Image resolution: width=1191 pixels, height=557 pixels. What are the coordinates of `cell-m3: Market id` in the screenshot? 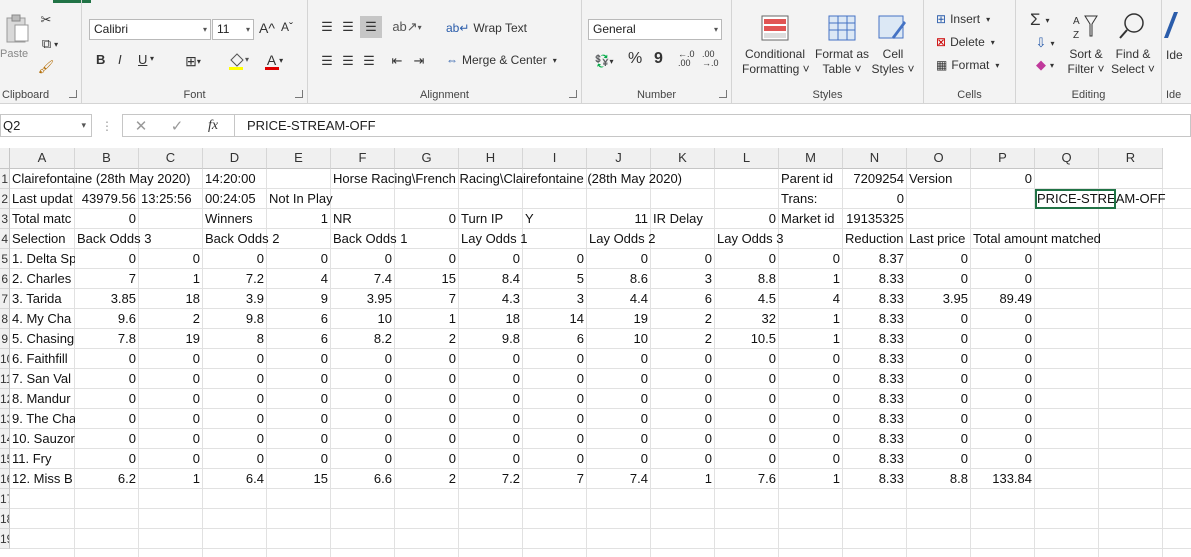 It's located at (811, 219).